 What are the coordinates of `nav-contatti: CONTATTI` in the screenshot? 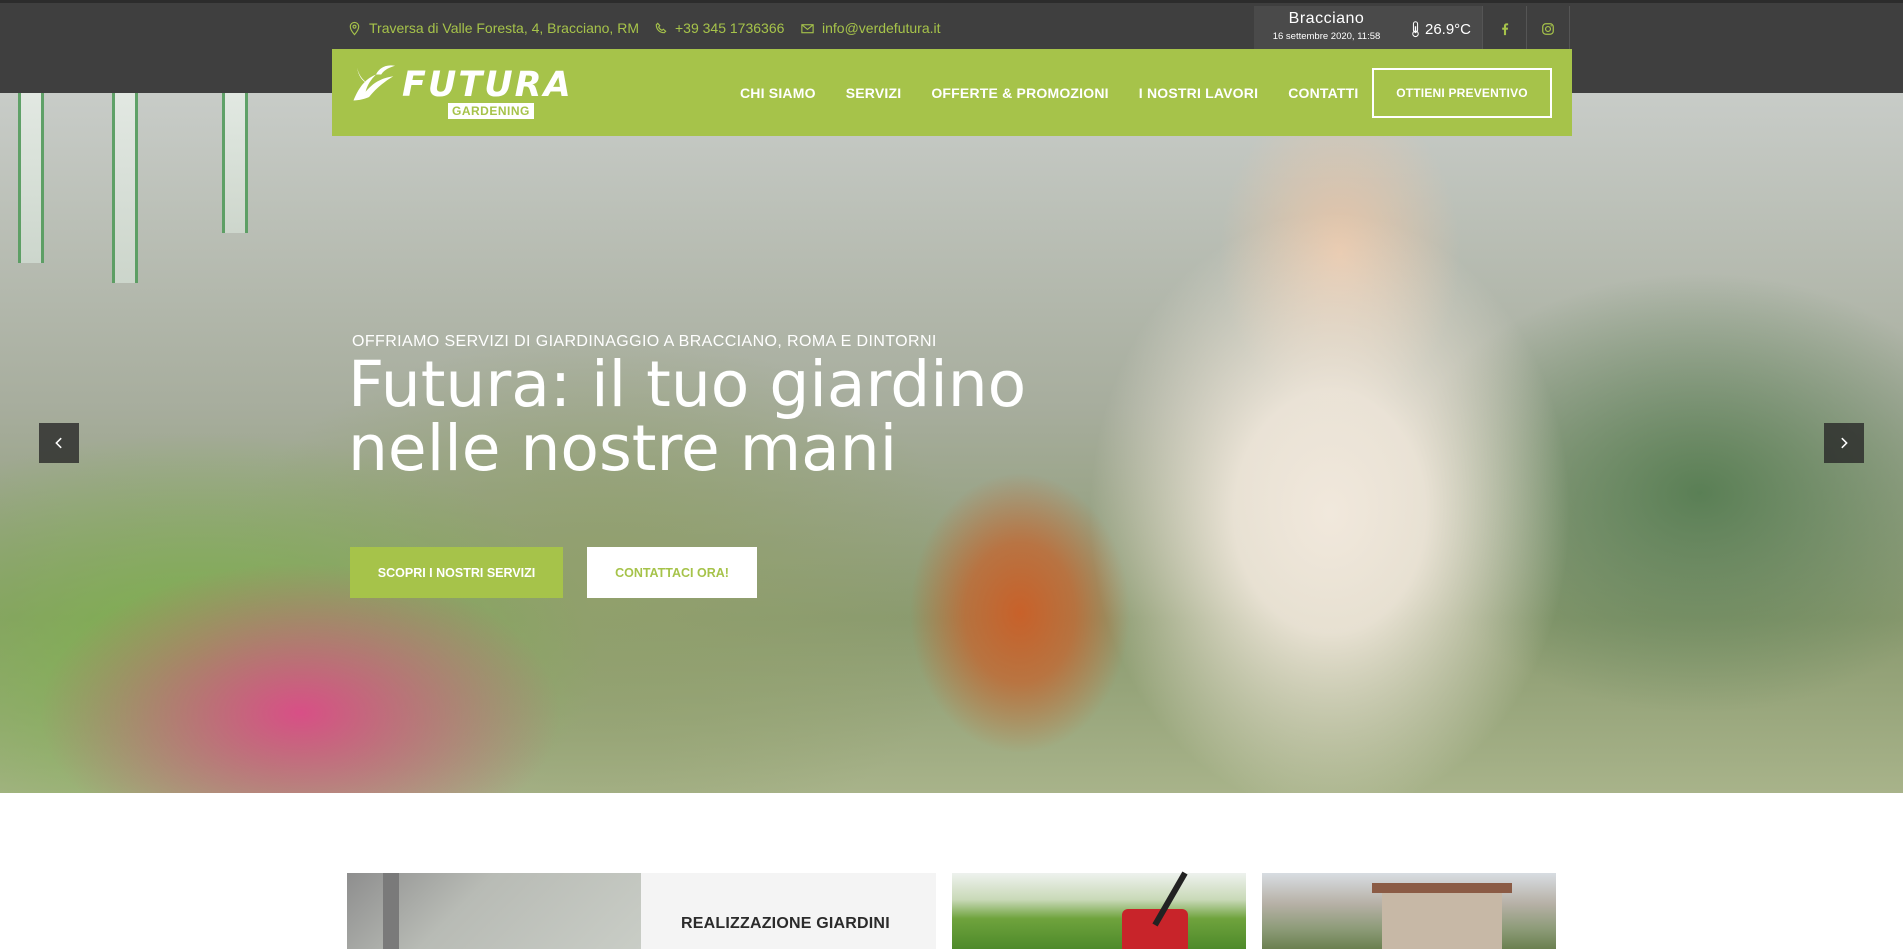 It's located at (1323, 93).